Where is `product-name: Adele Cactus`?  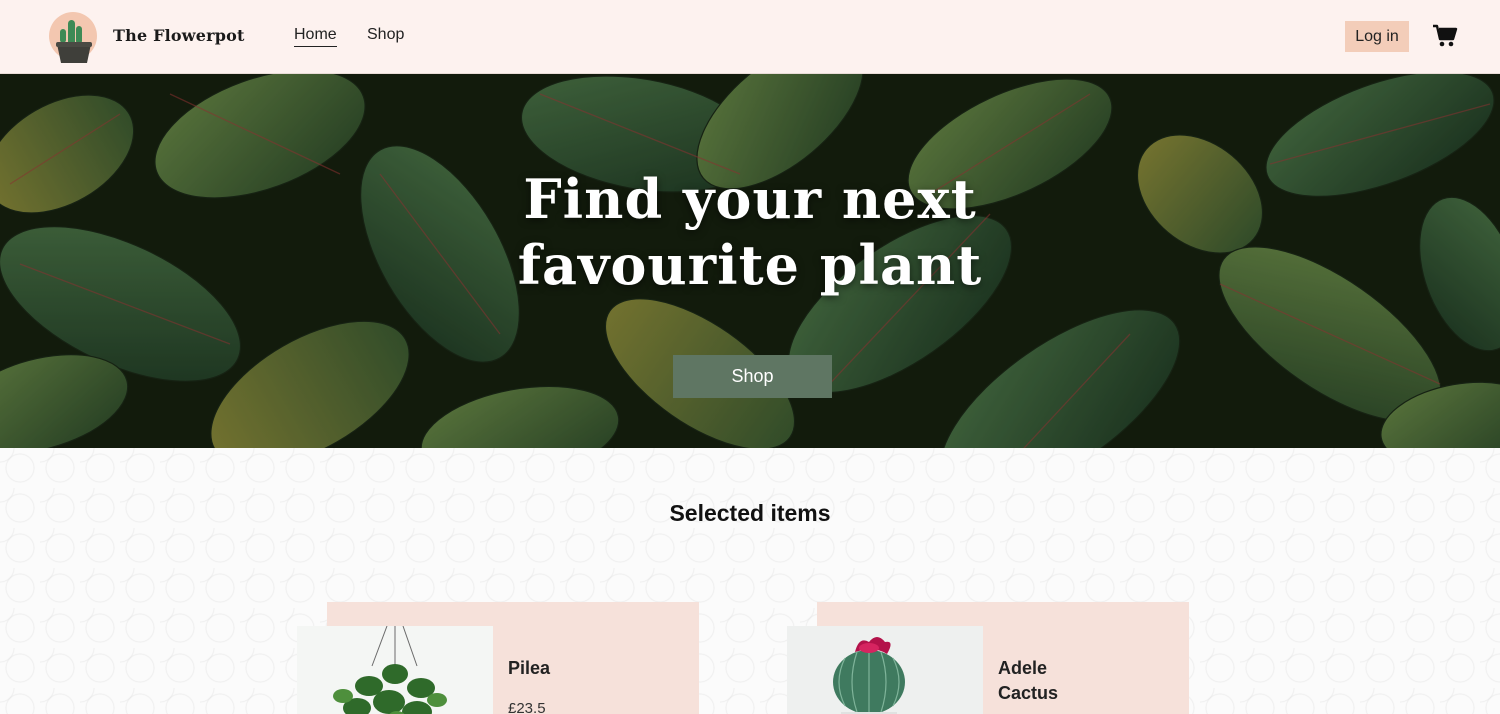 product-name: Adele Cactus is located at coordinates (1073, 681).